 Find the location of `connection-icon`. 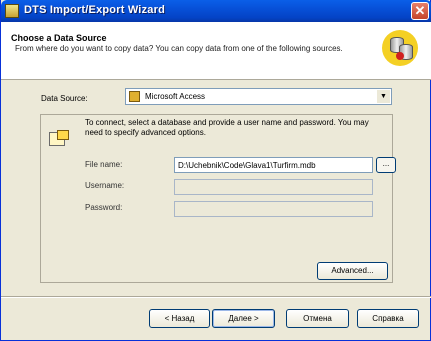

connection-icon is located at coordinates (60, 139).